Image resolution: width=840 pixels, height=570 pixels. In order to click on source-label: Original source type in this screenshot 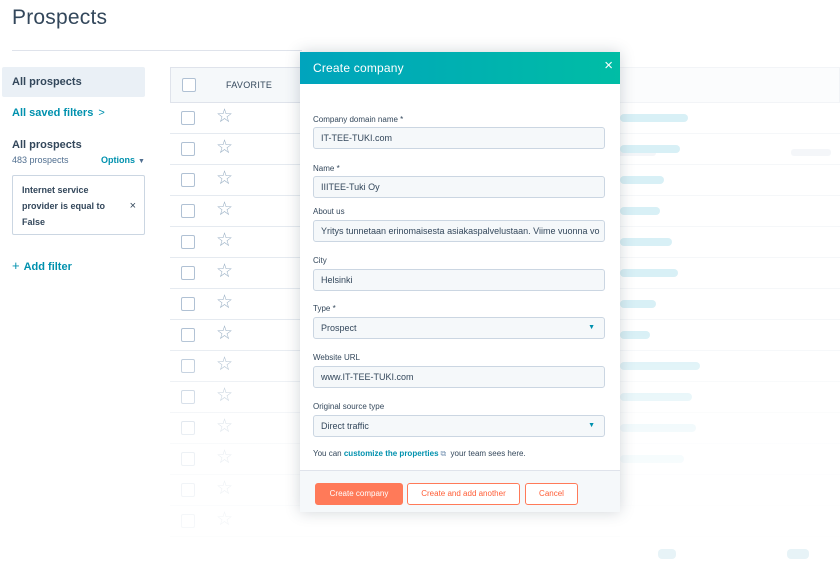, I will do `click(349, 406)`.